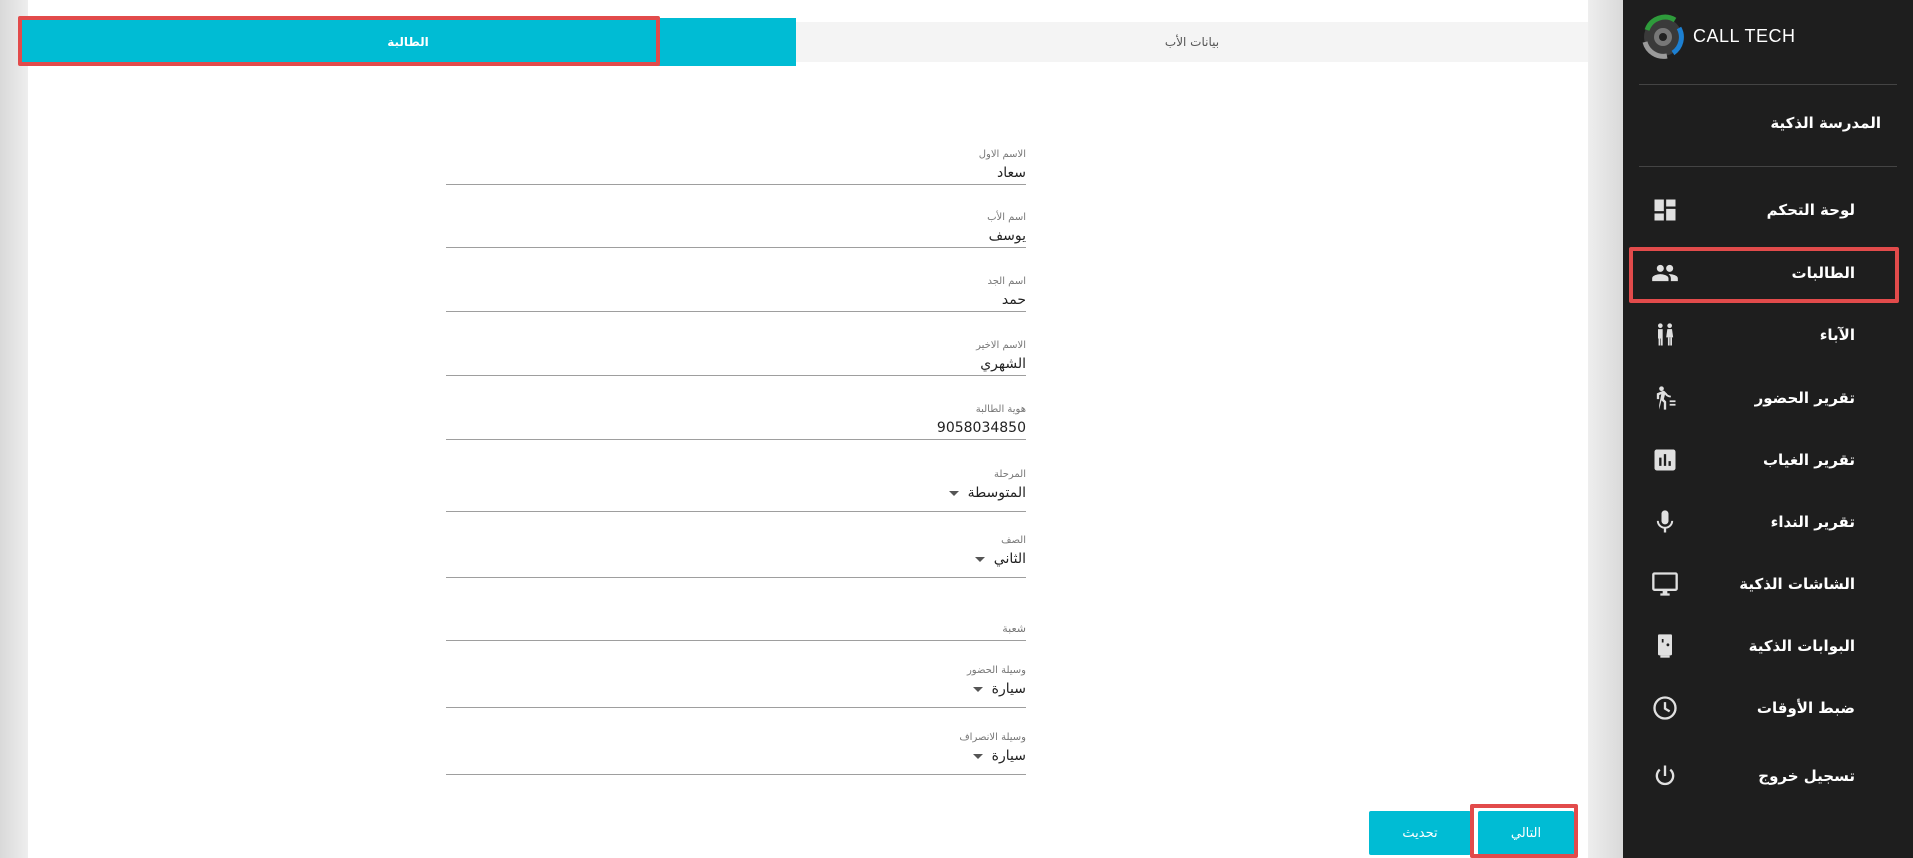  Describe the element at coordinates (1010, 474) in the screenshot. I see `stage-label: المرحلة` at that location.